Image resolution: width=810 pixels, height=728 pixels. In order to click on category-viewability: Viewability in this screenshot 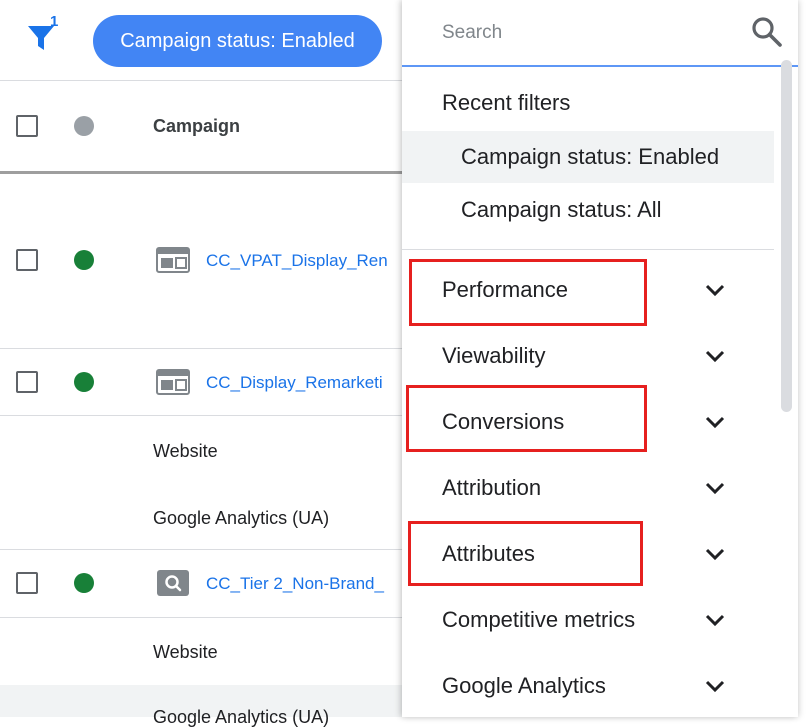, I will do `click(588, 356)`.